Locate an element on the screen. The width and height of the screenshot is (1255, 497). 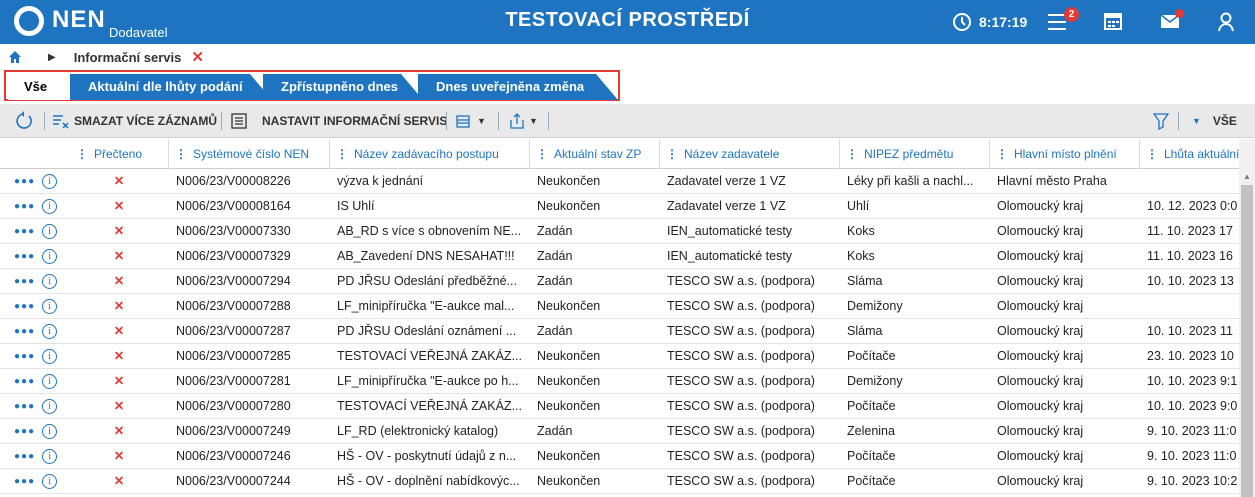
header-place: ⋮ Hlavní místo plnění is located at coordinates (1064, 154).